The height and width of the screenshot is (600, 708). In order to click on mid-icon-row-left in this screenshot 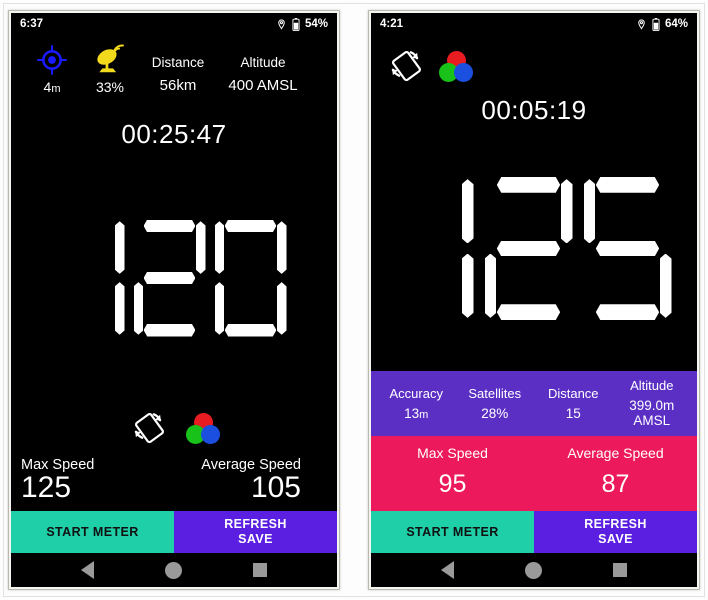, I will do `click(174, 431)`.